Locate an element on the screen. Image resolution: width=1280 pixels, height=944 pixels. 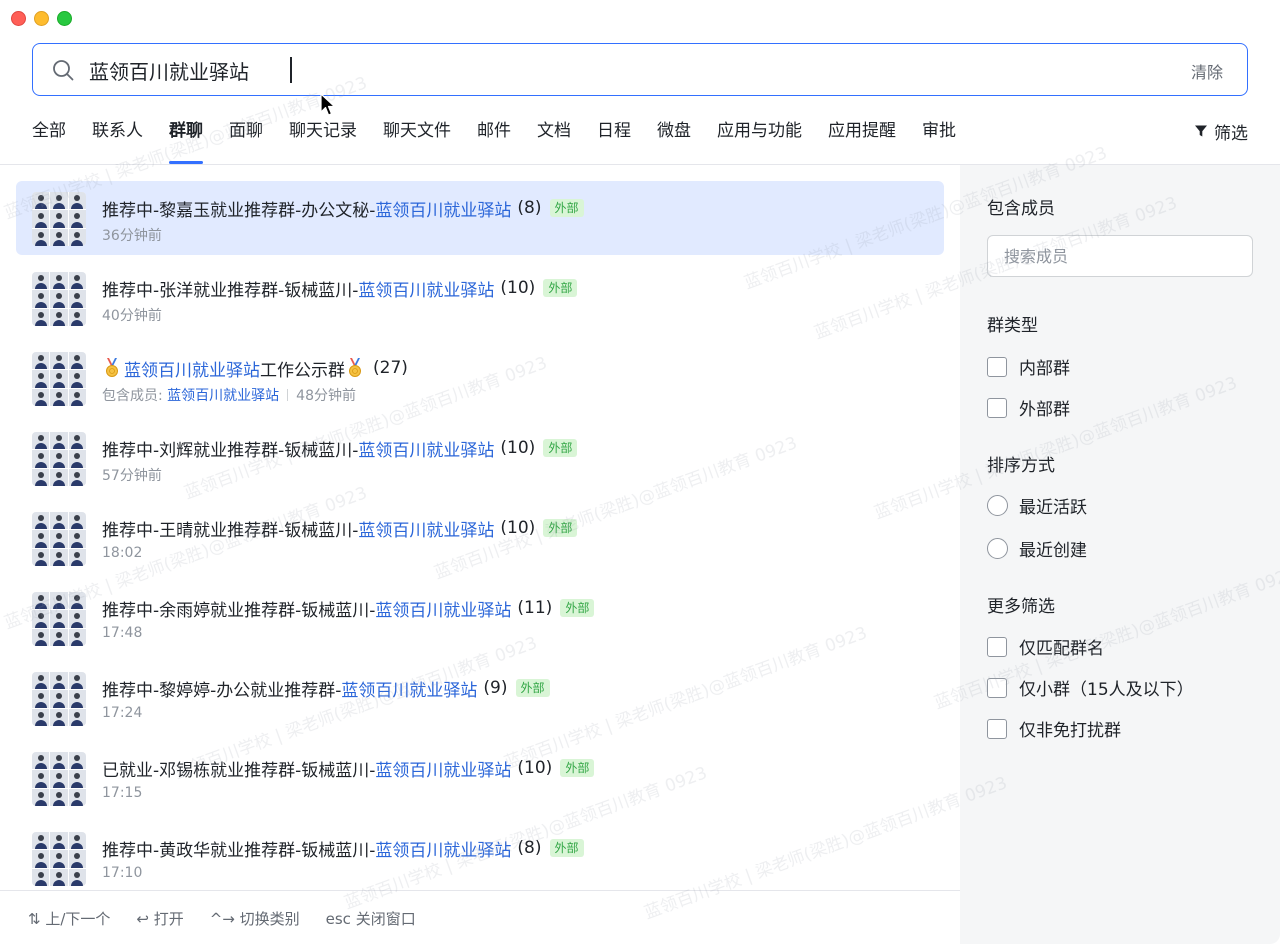
tab-item: 应用与功能 is located at coordinates (759, 141).